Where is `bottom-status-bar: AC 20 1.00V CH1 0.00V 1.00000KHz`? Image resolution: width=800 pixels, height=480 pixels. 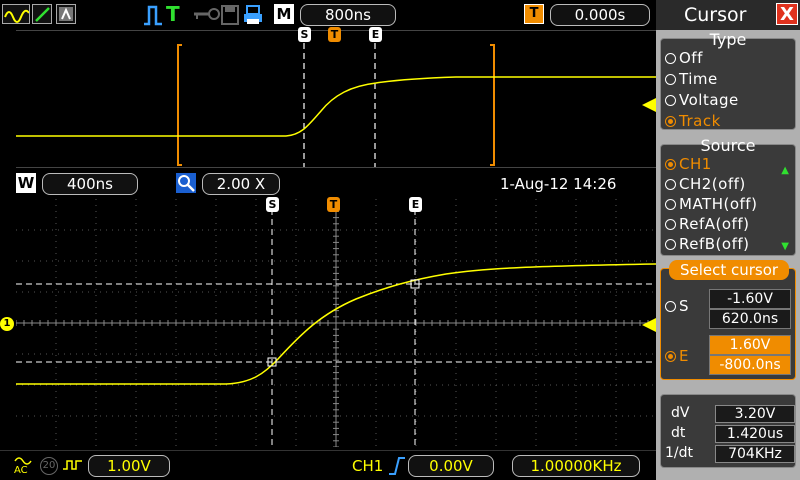
bottom-status-bar: AC 20 1.00V CH1 0.00V 1.00000KHz is located at coordinates (328, 465).